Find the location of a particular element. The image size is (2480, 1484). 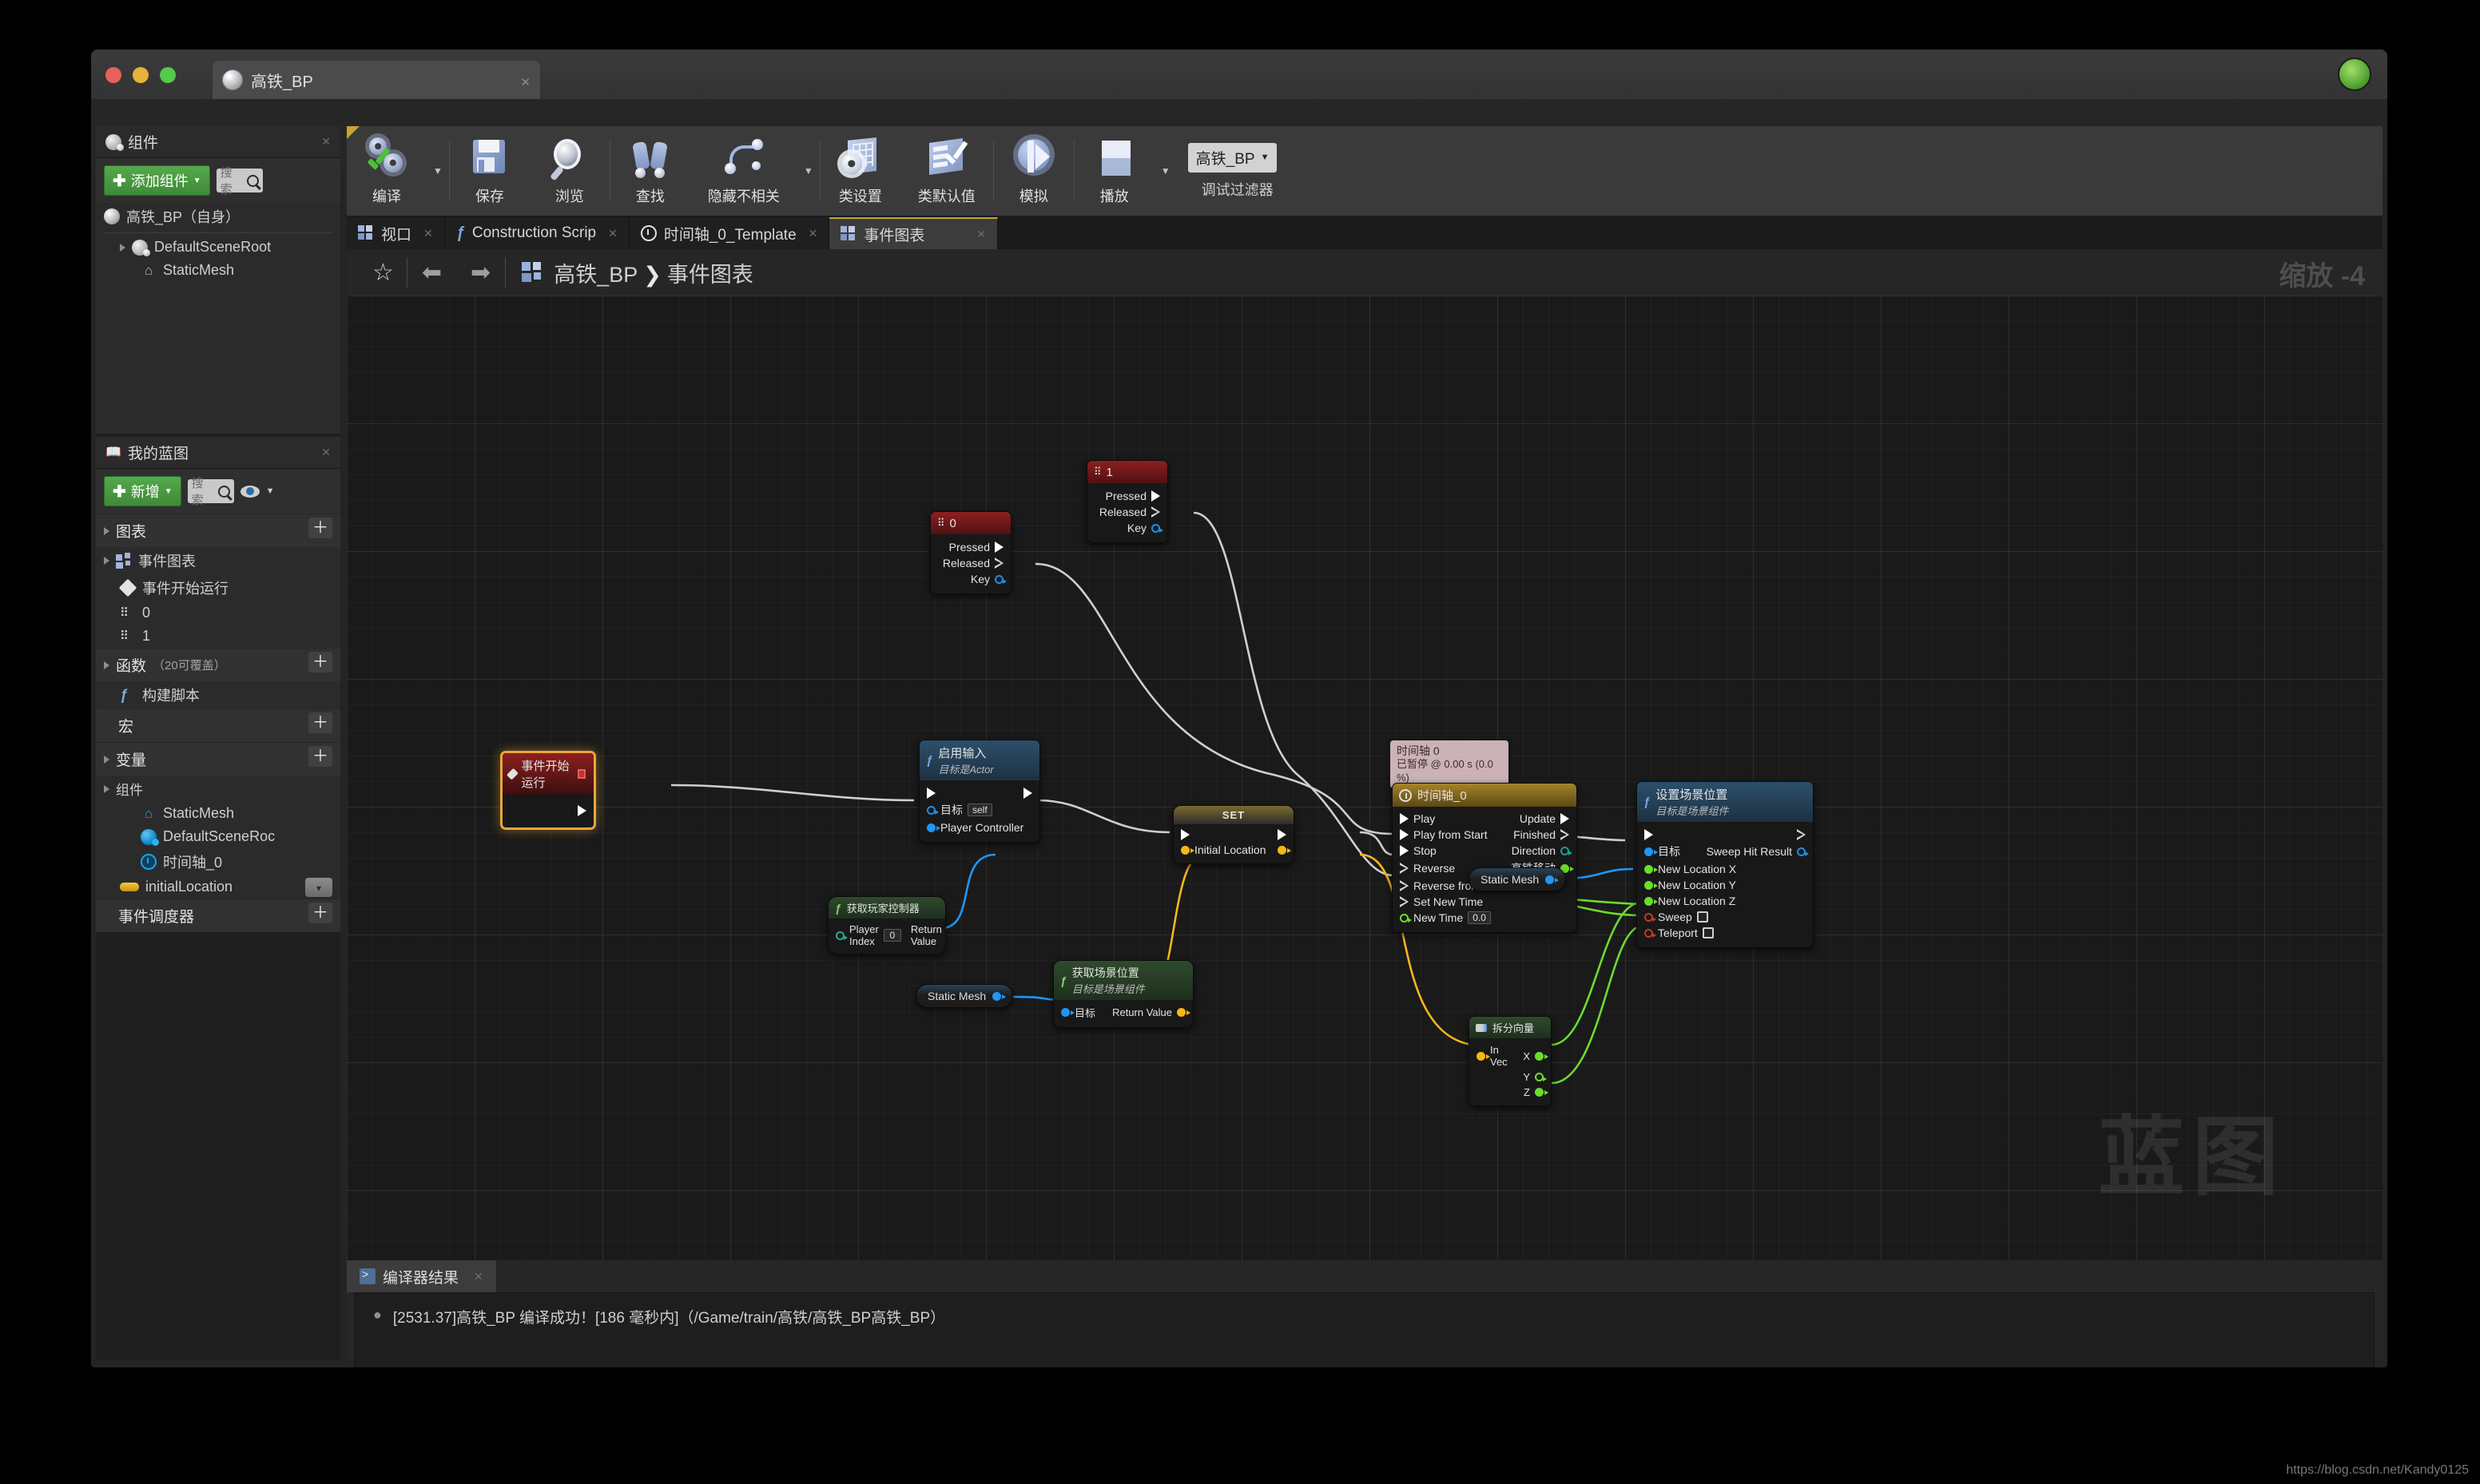

variable-row-initial-location: initialLocation ▾ is located at coordinates (218, 887).